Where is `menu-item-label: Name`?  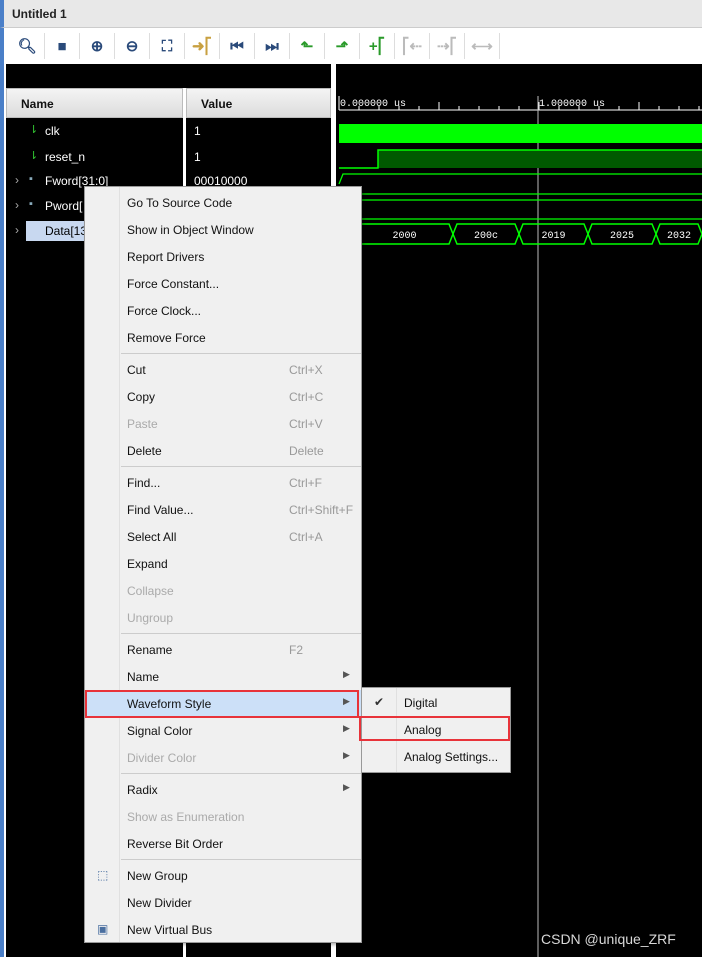 menu-item-label: Name is located at coordinates (143, 677).